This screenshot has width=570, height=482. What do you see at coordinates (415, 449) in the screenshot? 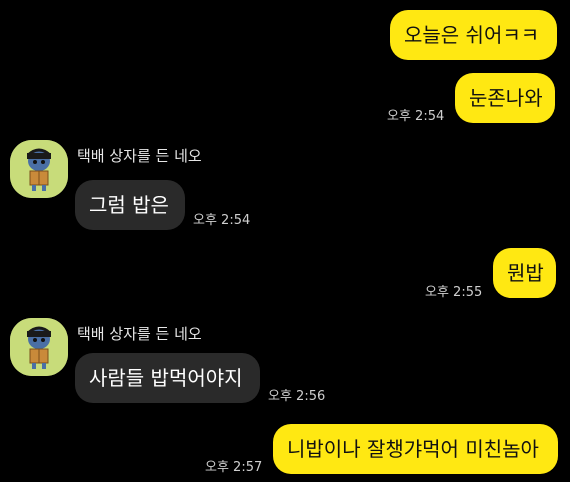
I see `message-bubble-mine: 니밥이나 잘챙갸먹어 미친놈아` at bounding box center [415, 449].